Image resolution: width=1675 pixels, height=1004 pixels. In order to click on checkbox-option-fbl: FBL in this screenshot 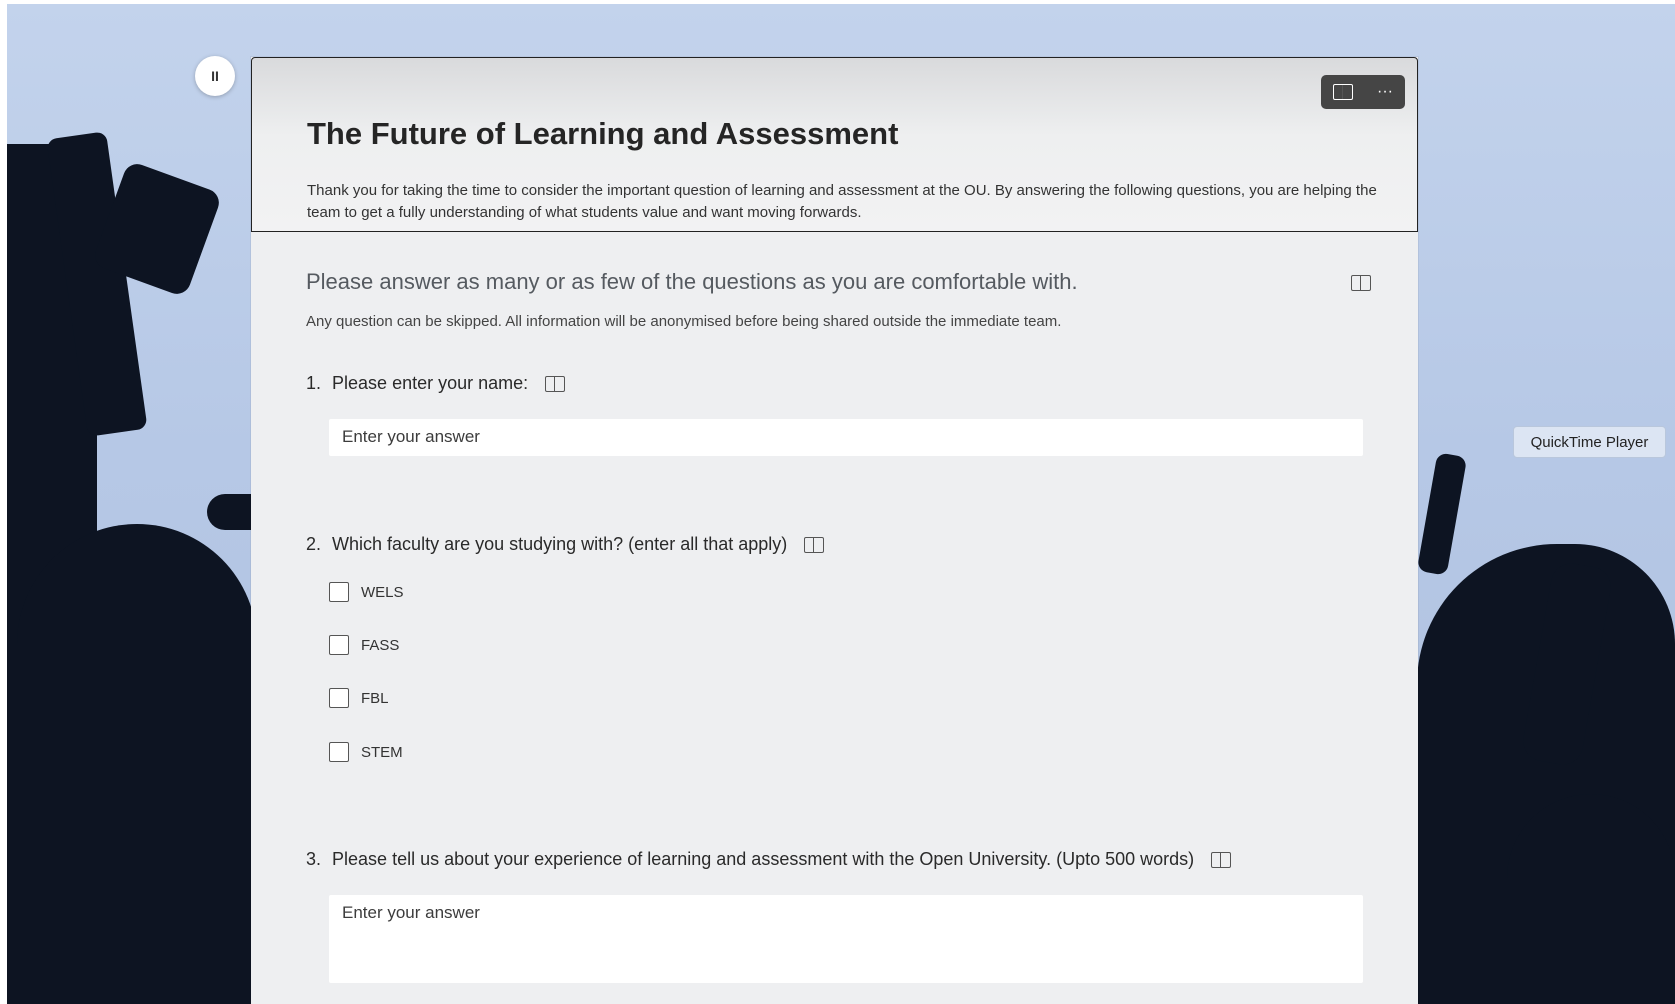, I will do `click(359, 698)`.